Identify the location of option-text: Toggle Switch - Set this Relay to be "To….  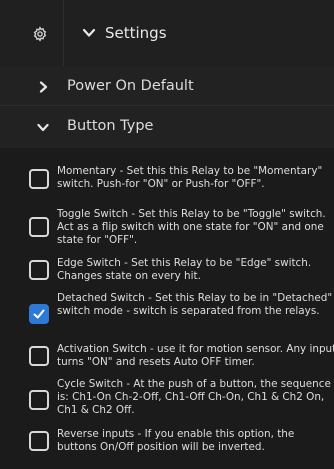
(191, 227).